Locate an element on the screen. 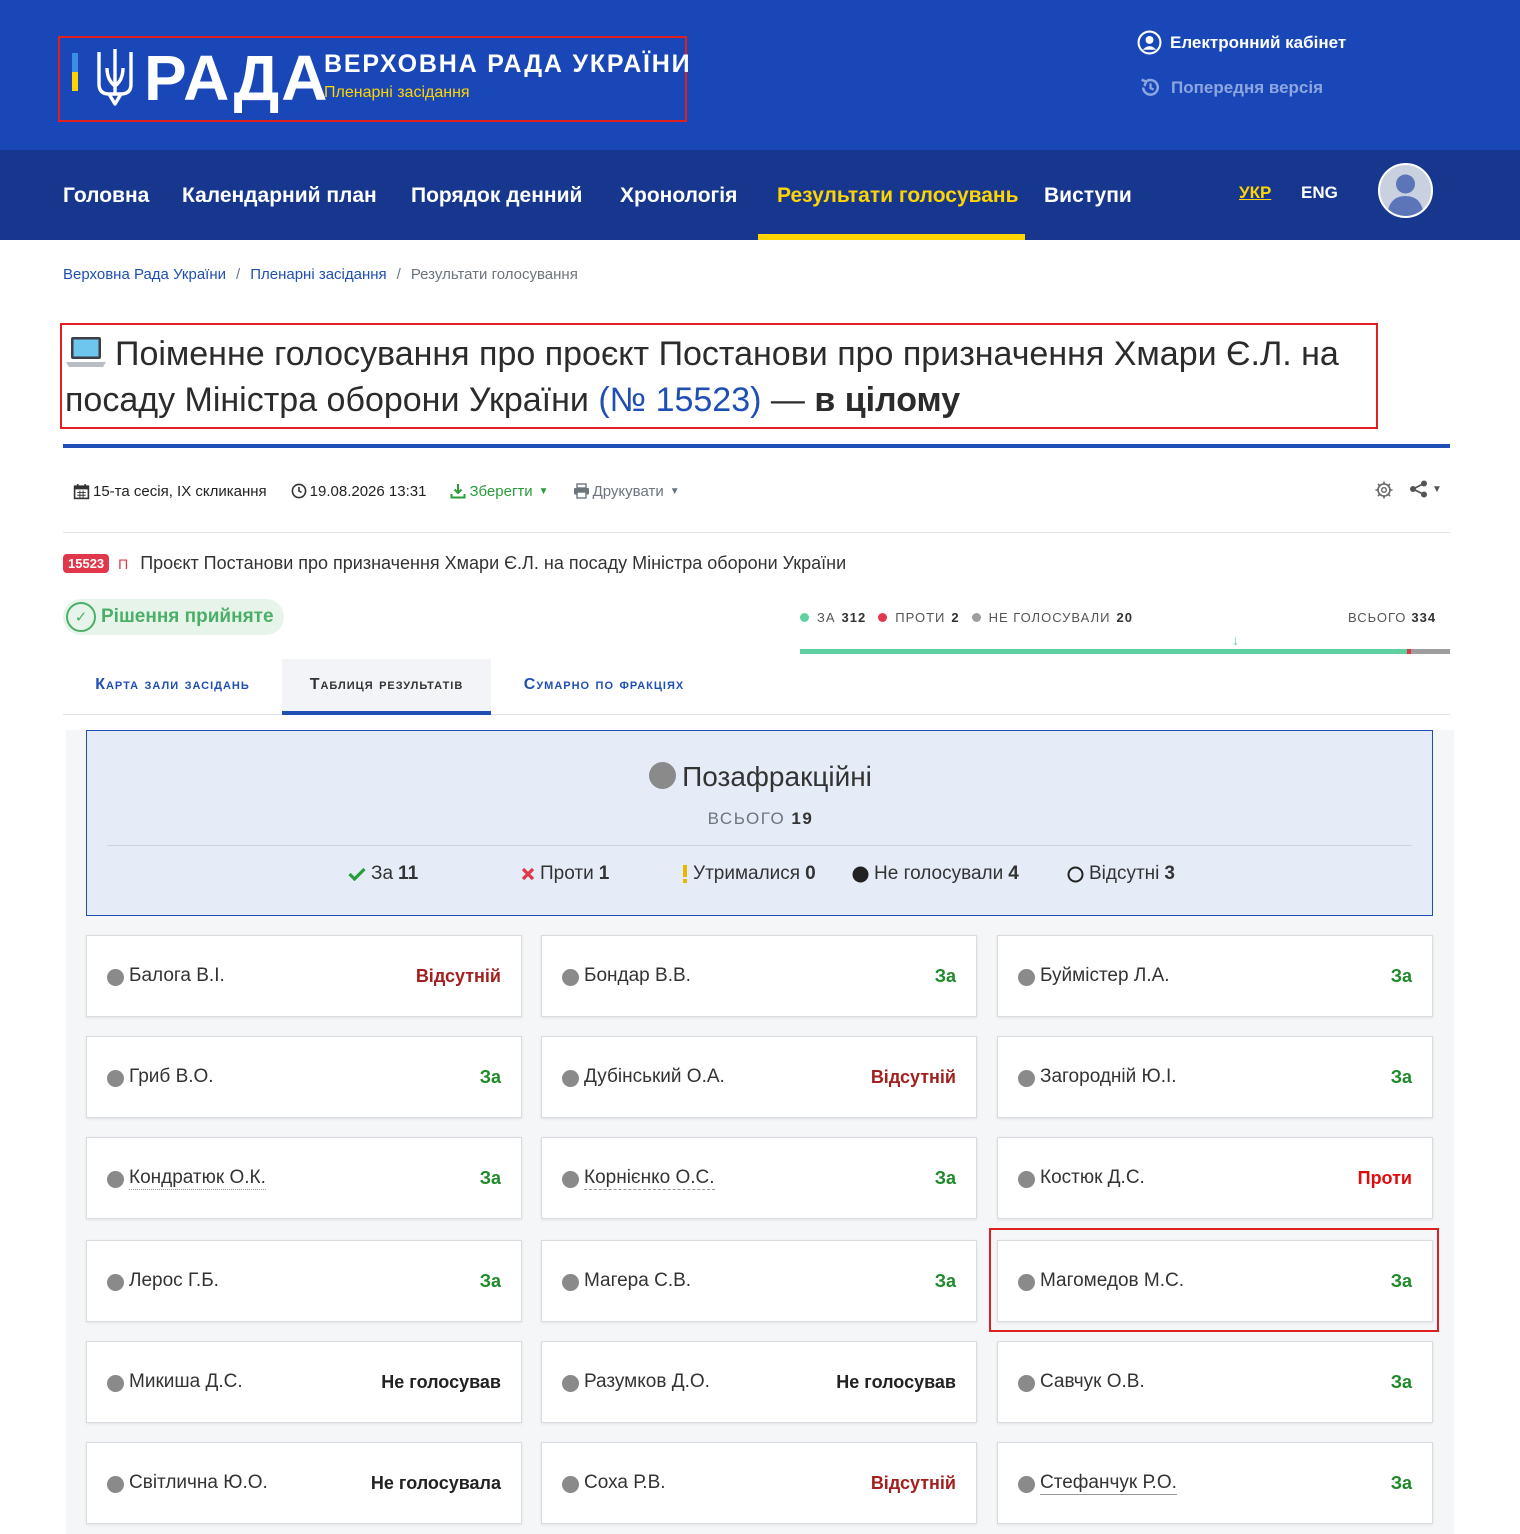 The width and height of the screenshot is (1520, 1534). deputy-card: Бондар В.В. За is located at coordinates (759, 976).